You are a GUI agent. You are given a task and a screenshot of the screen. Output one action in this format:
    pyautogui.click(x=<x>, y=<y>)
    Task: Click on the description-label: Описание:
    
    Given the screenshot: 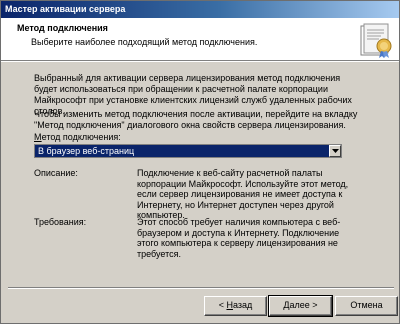 What is the action you would take?
    pyautogui.click(x=56, y=173)
    